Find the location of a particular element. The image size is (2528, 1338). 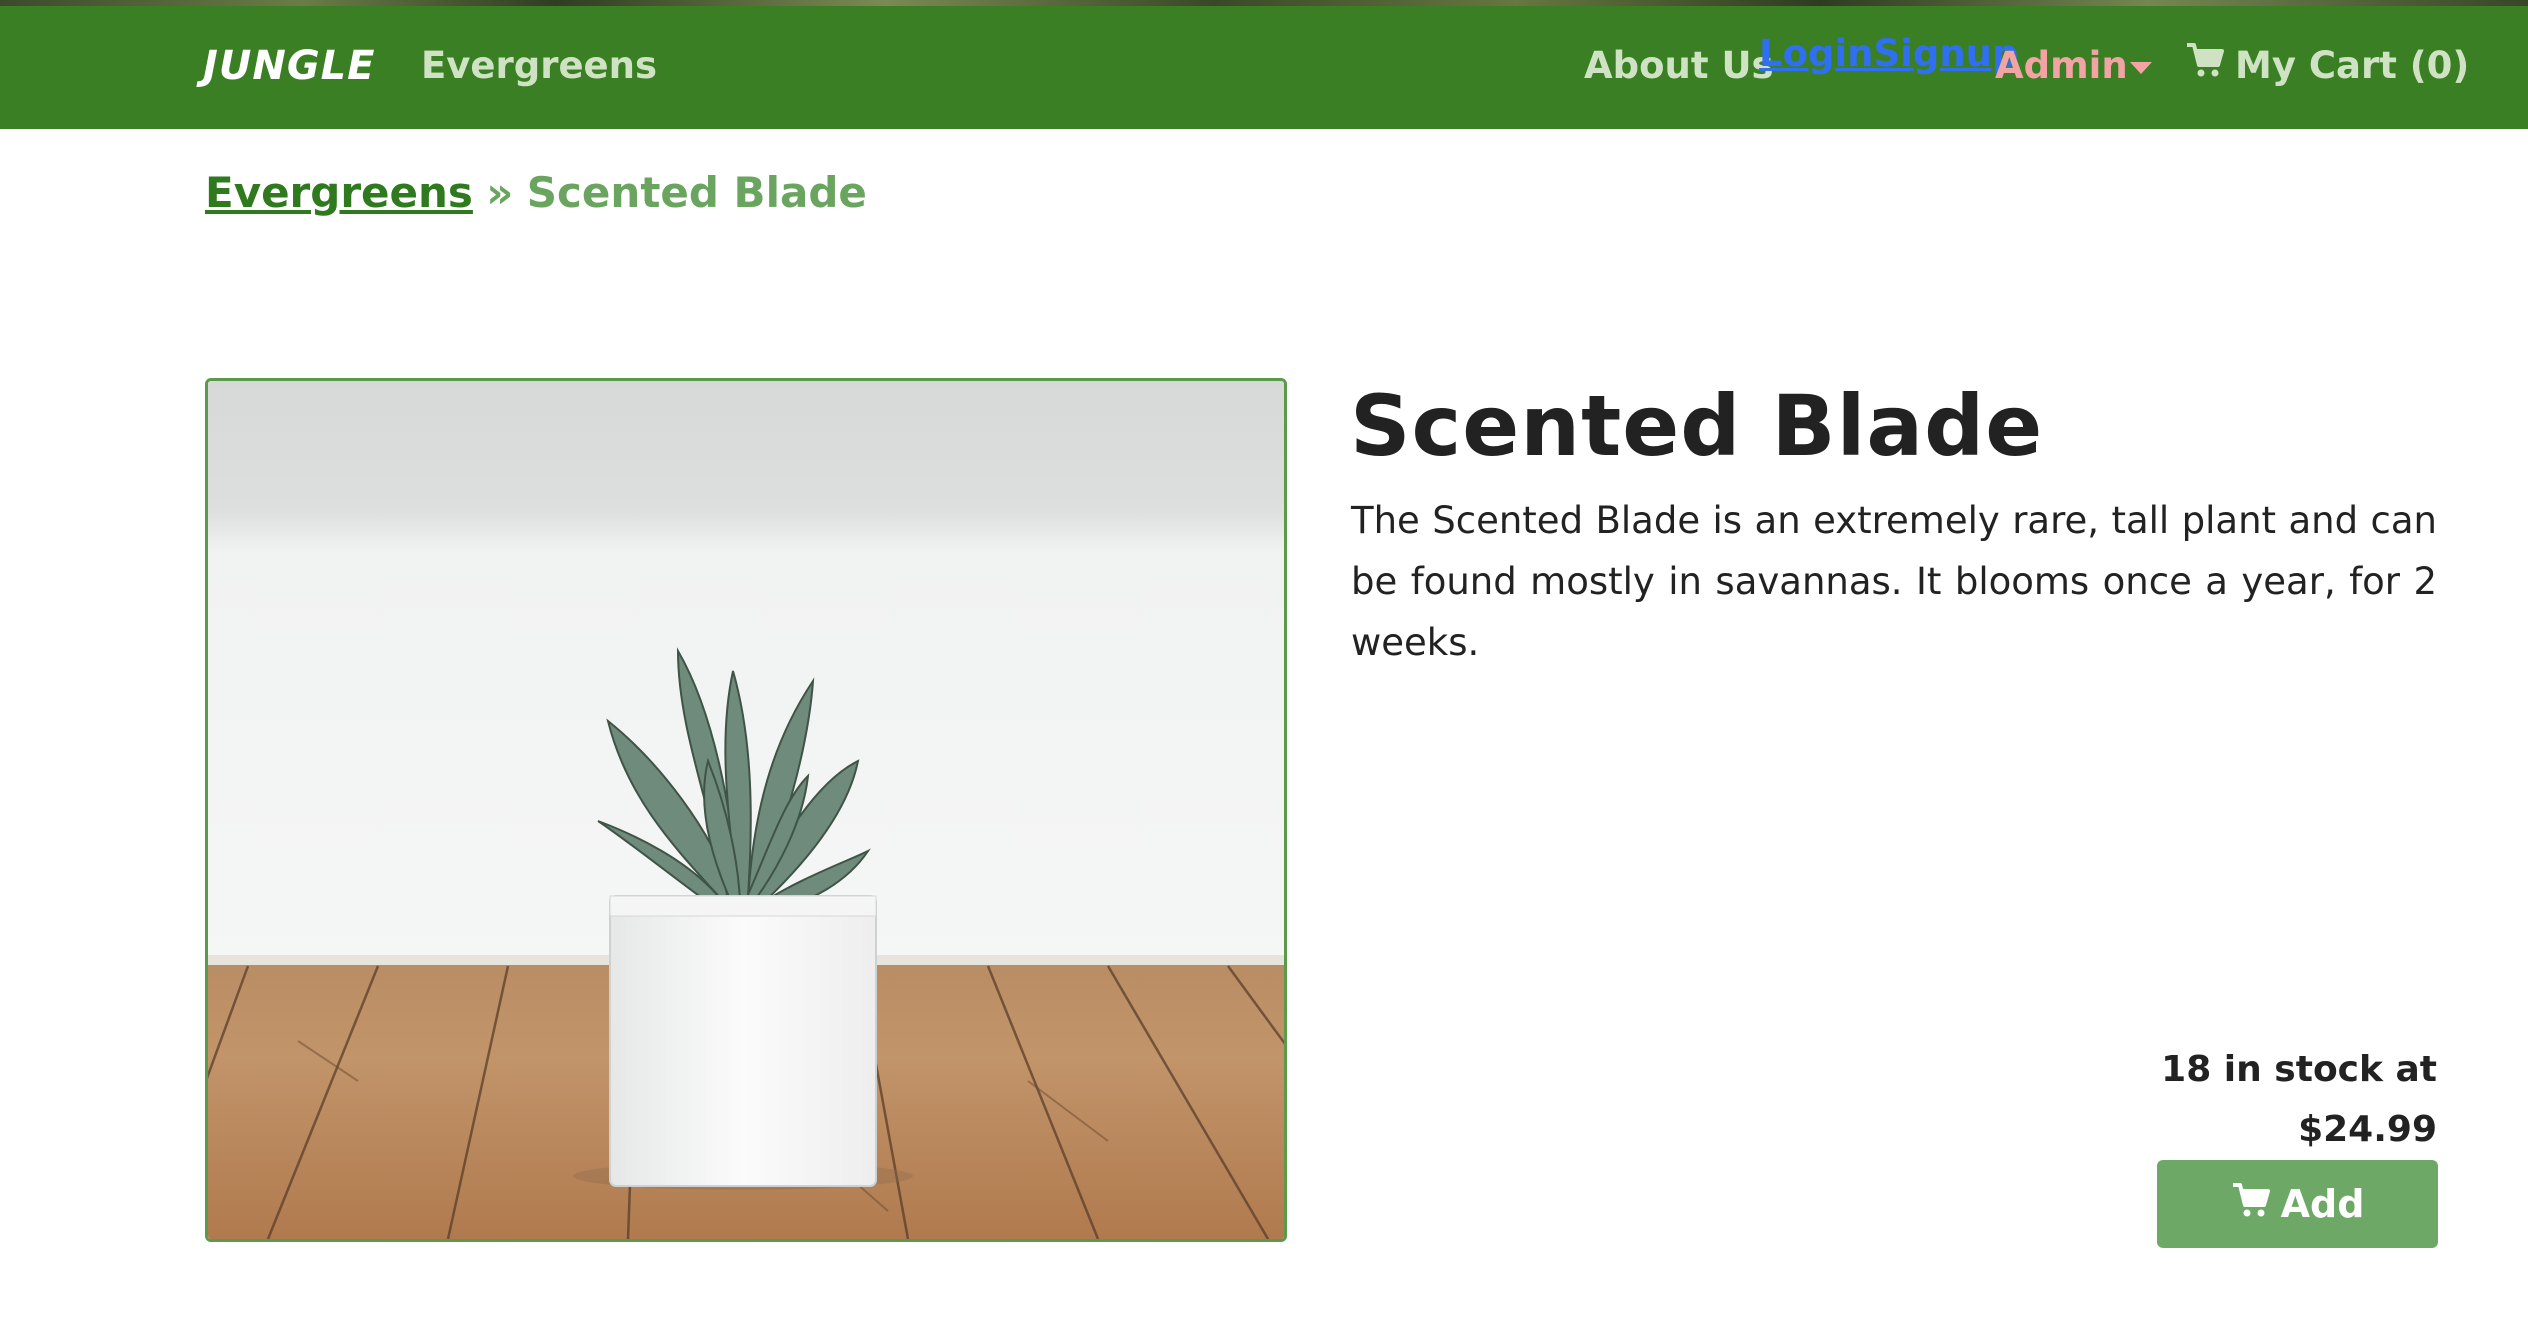

cart-label: My Cart (0) is located at coordinates (2352, 65).